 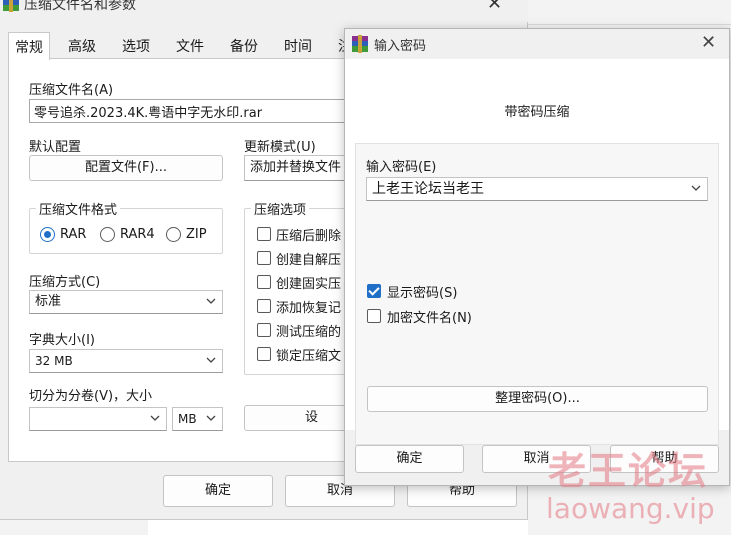 I want to click on divider, so click(x=629, y=24).